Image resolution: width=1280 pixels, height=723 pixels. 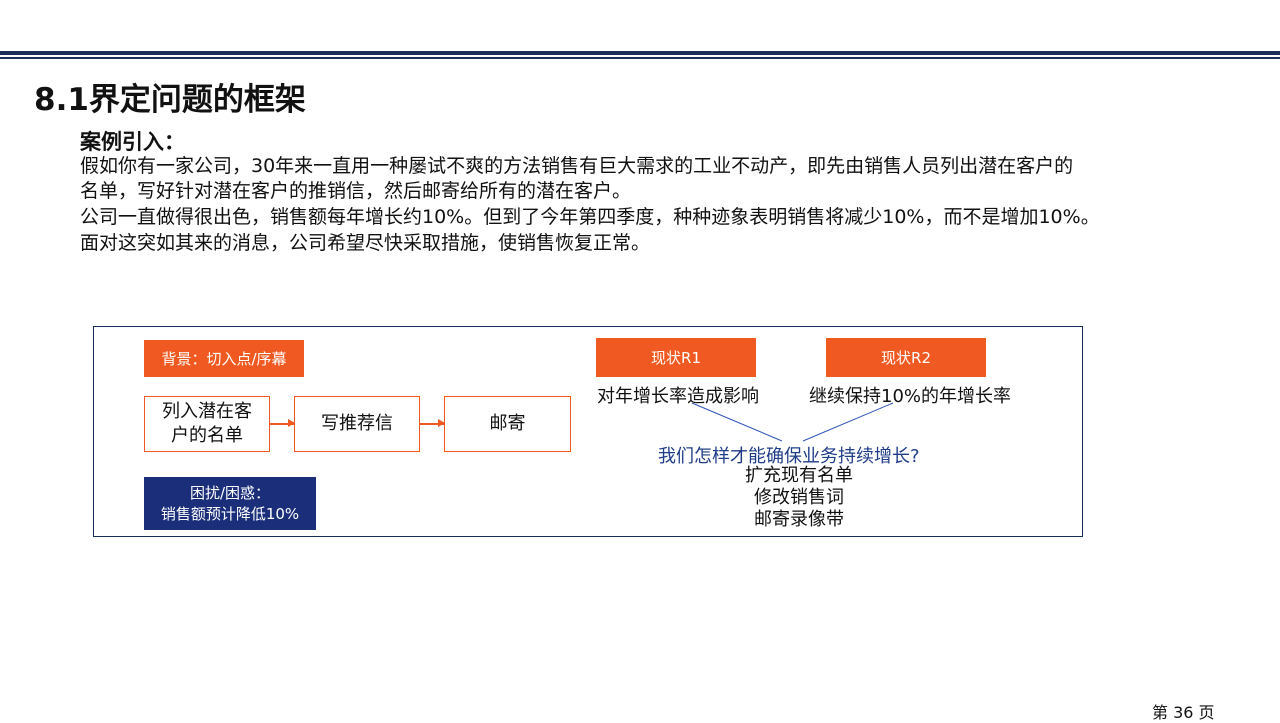 What do you see at coordinates (676, 357) in the screenshot?
I see `status-r1-tag: 现状R1` at bounding box center [676, 357].